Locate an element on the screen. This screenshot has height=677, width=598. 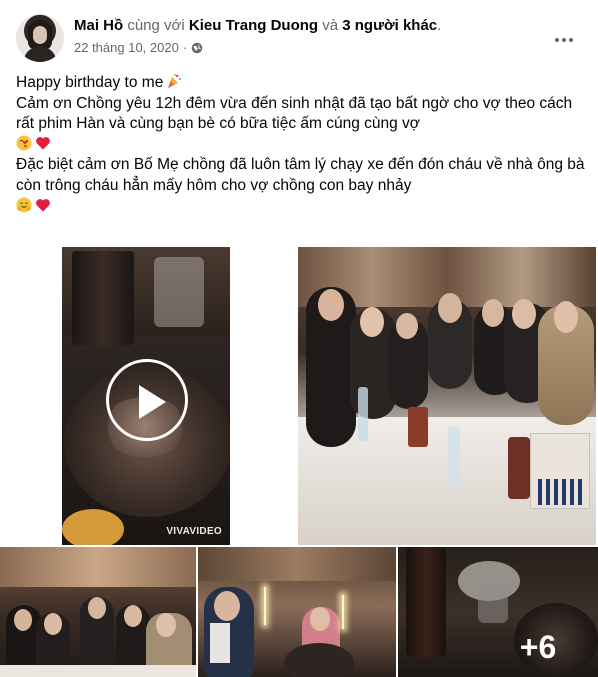
post-meta: 22 tháng 10, 2020 · is located at coordinates (138, 47).